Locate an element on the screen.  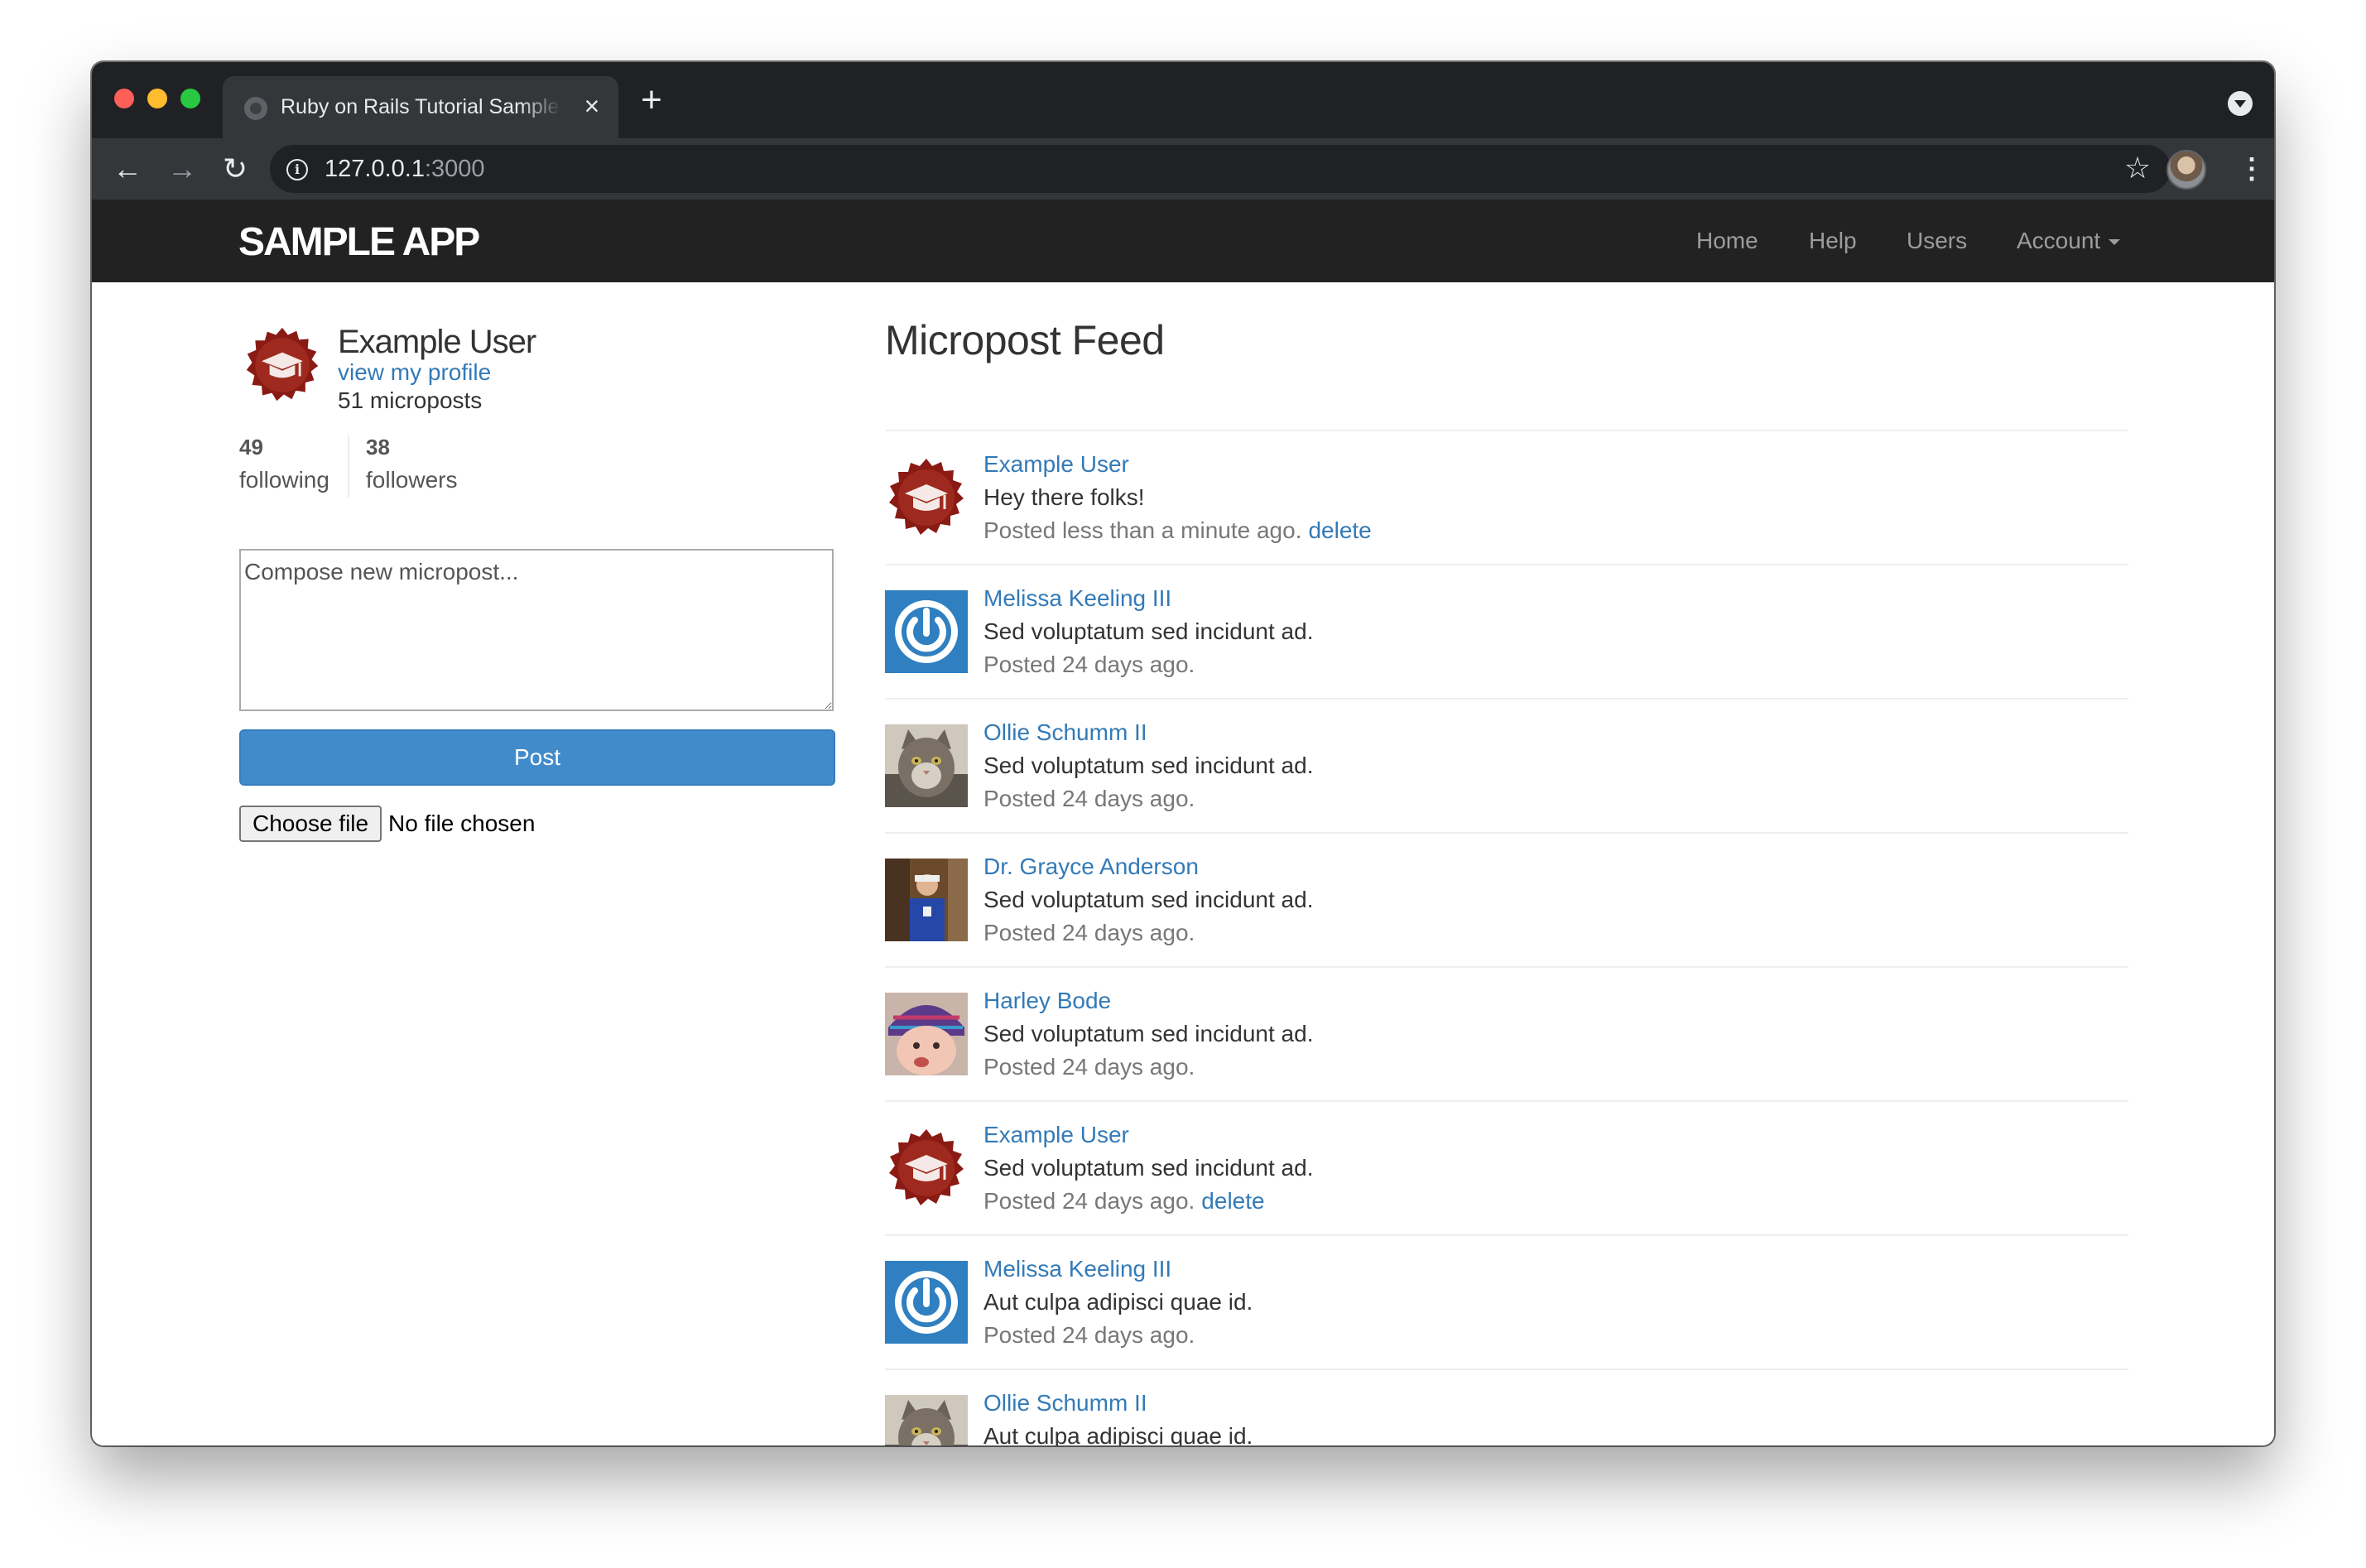
window-close-button is located at coordinates (124, 98).